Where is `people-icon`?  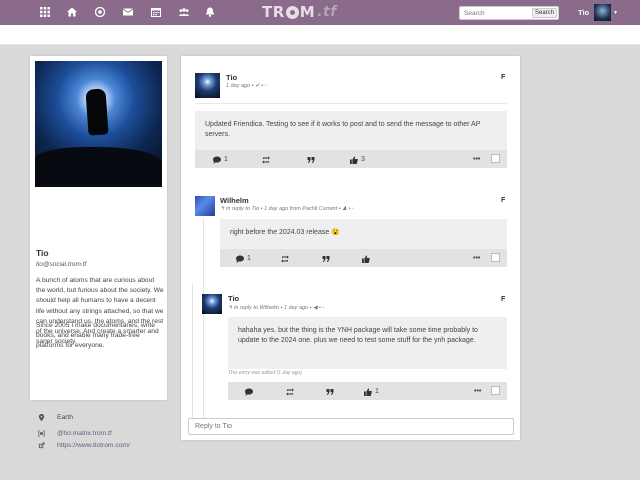
people-icon is located at coordinates (184, 12).